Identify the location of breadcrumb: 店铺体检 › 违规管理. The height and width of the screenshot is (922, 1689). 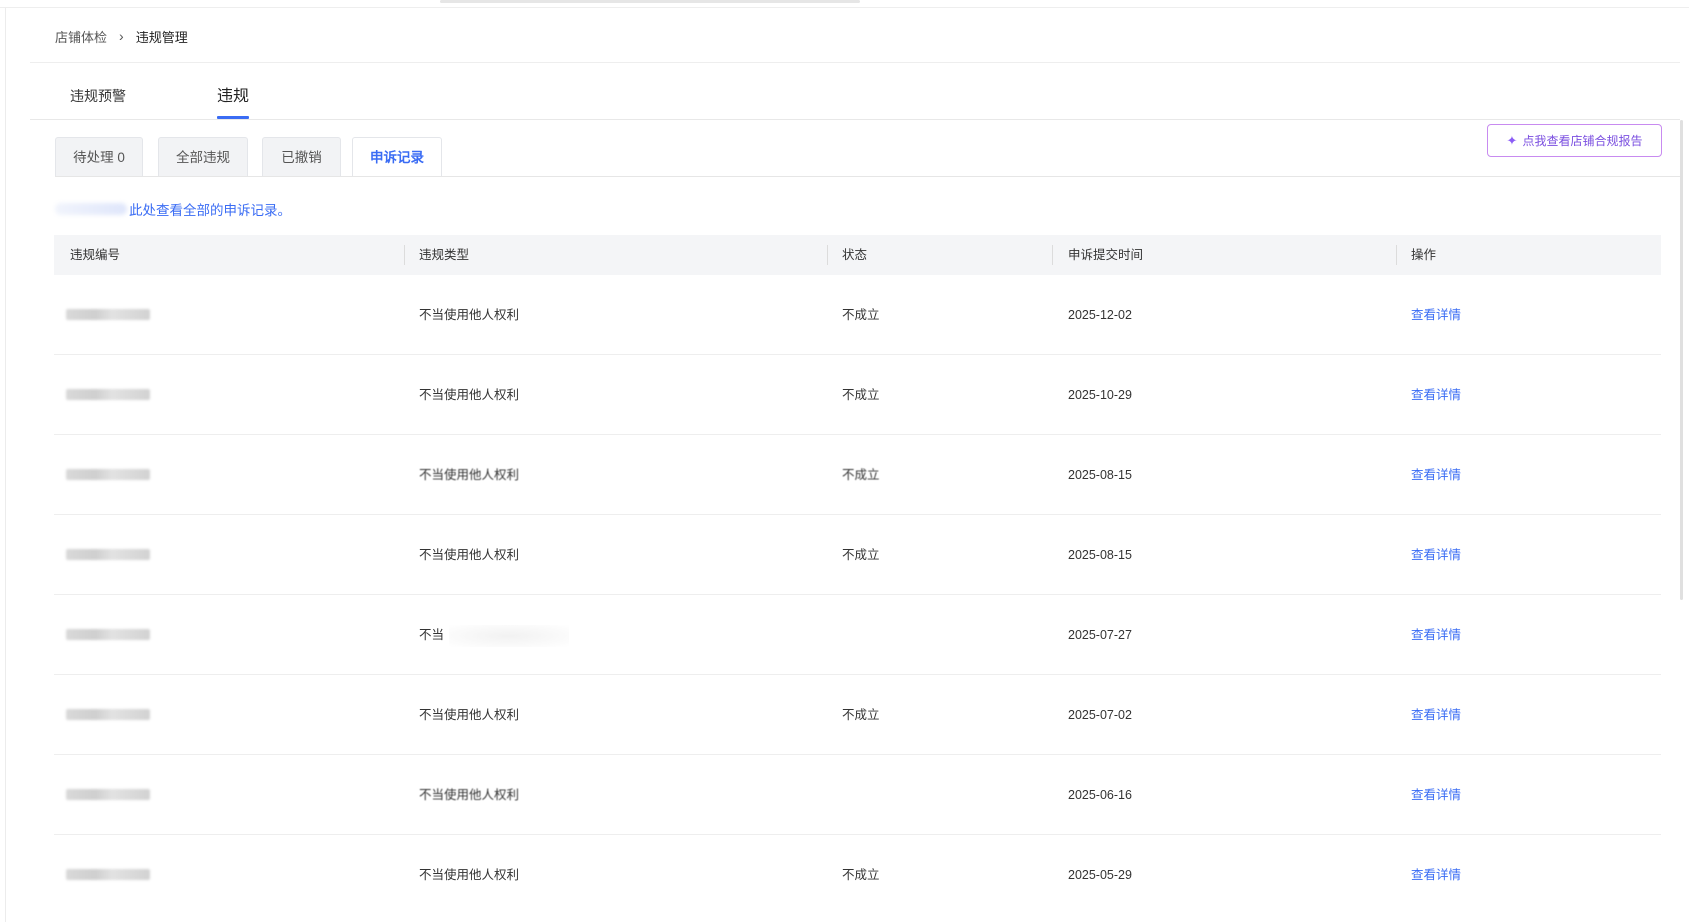
(121, 36).